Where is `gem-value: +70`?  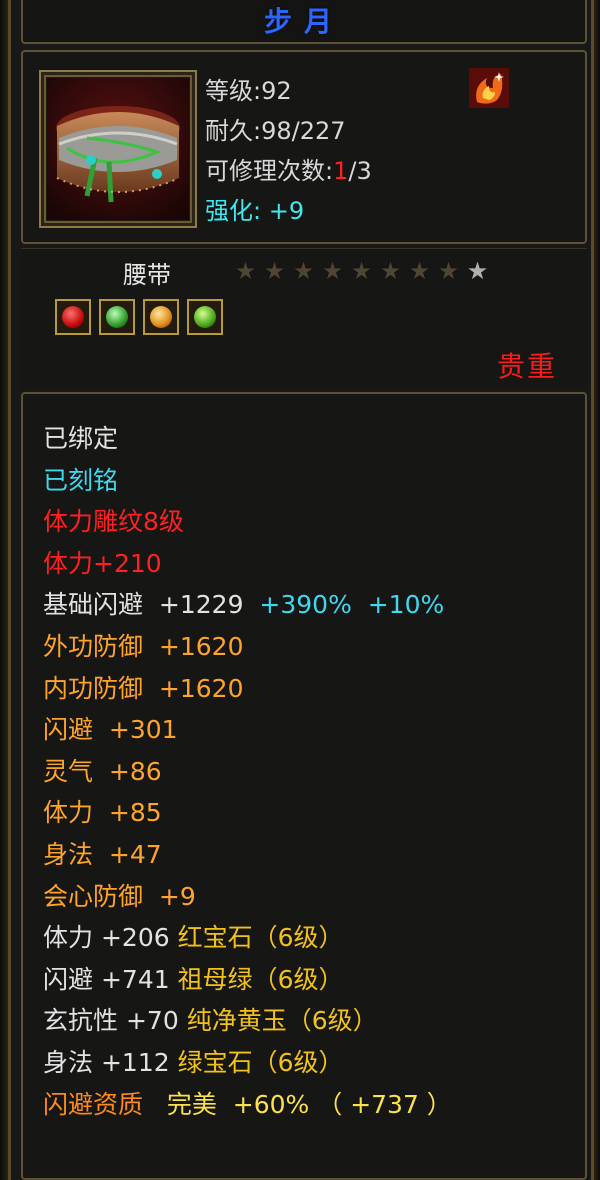 gem-value: +70 is located at coordinates (152, 1021).